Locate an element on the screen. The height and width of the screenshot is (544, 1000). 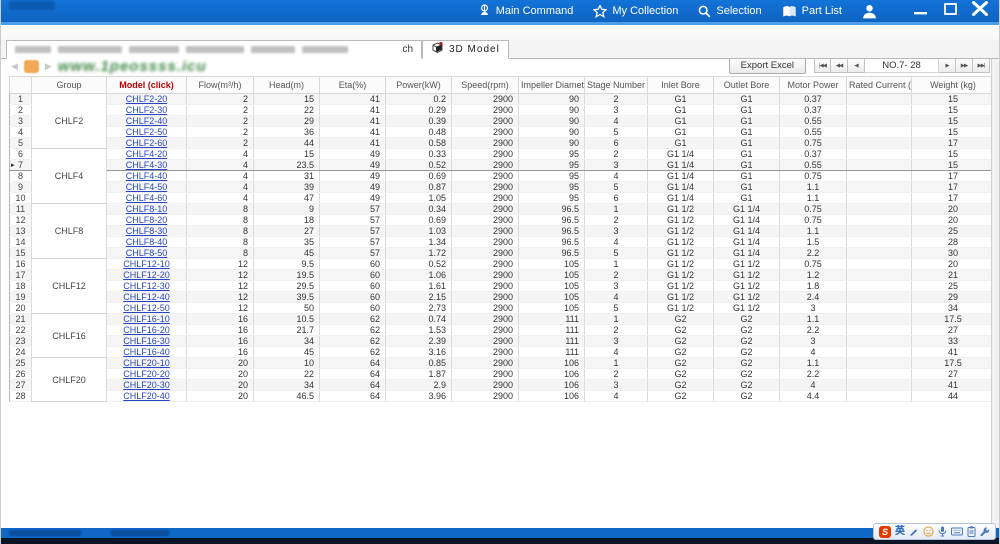
model-link: CHLF8-50 is located at coordinates (147, 253).